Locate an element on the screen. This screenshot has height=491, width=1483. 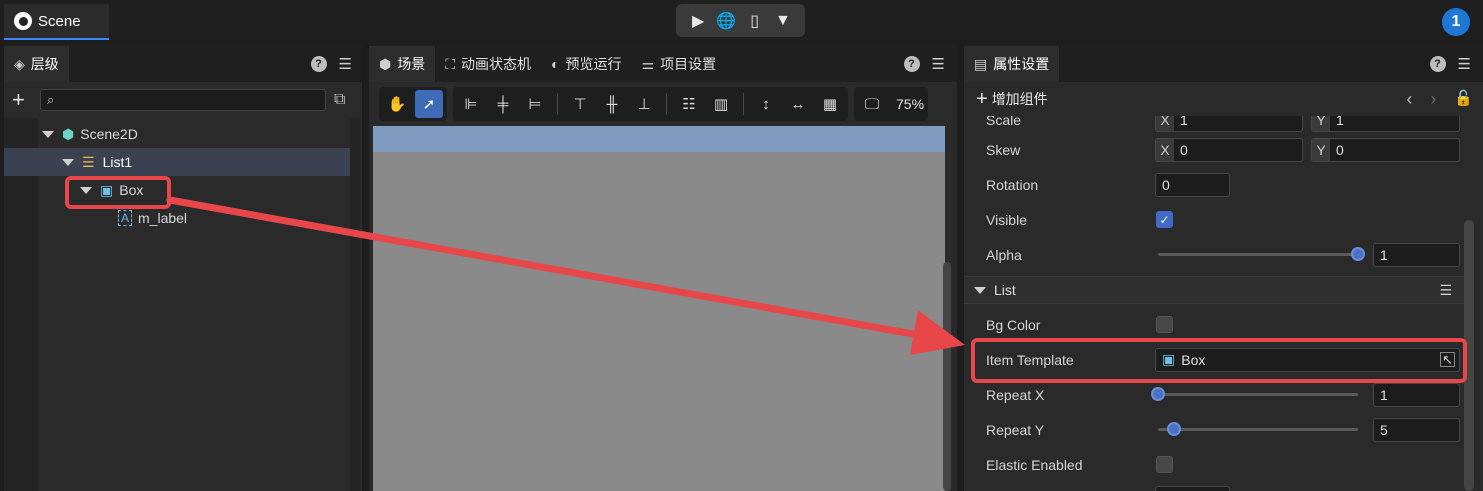
visible-checkbox: ✓ is located at coordinates (1164, 219).